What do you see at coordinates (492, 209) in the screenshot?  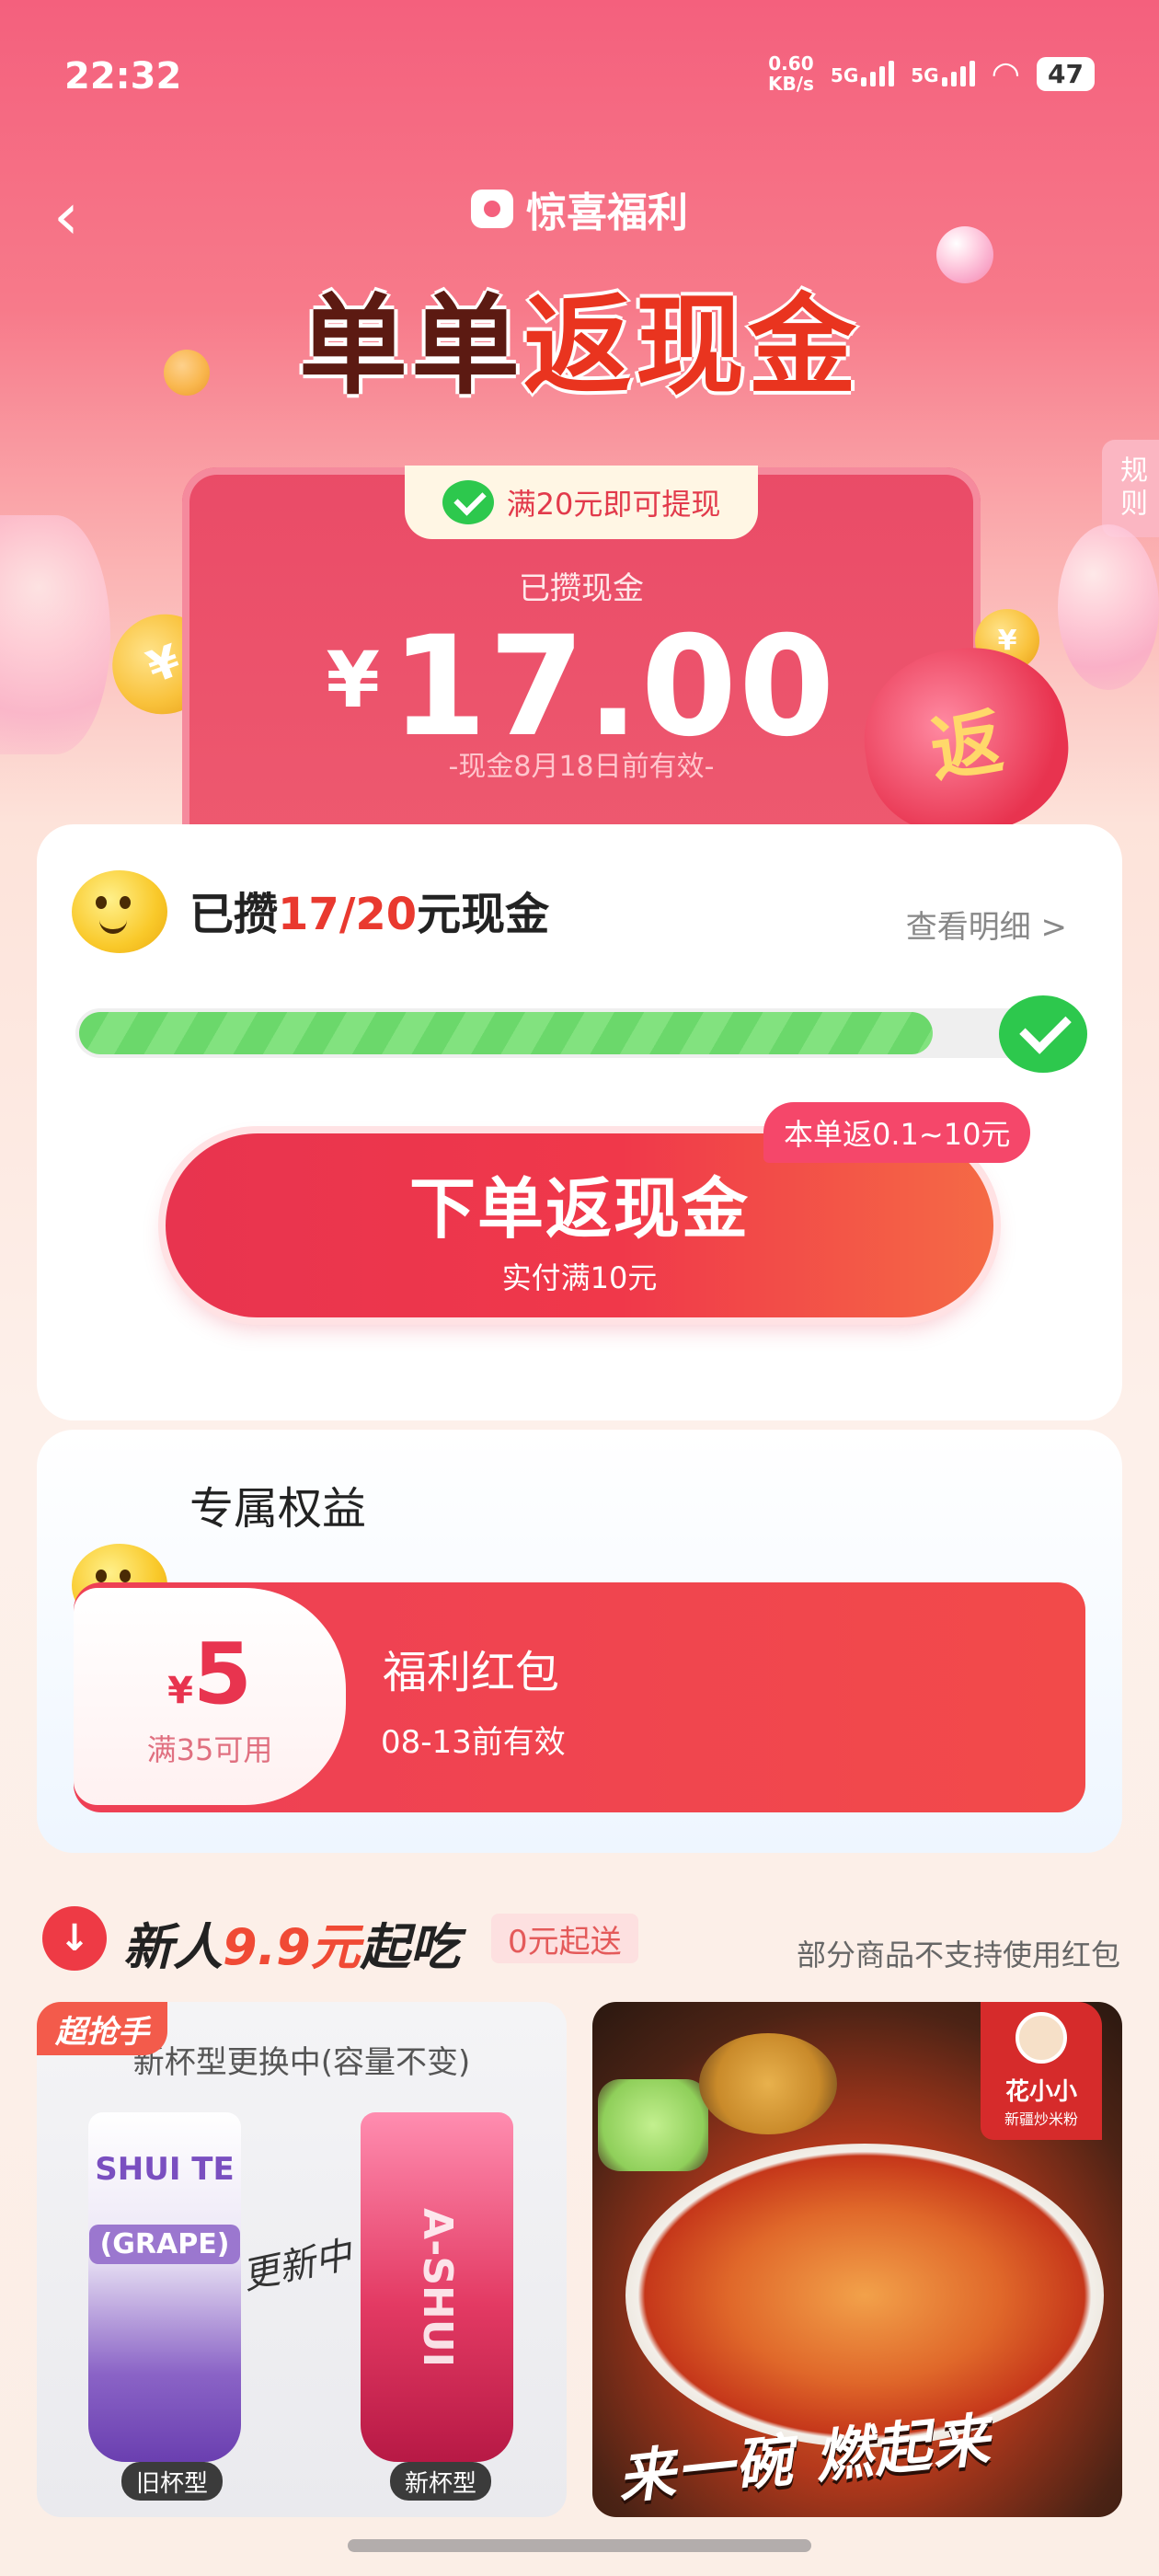 I see `gift-icon` at bounding box center [492, 209].